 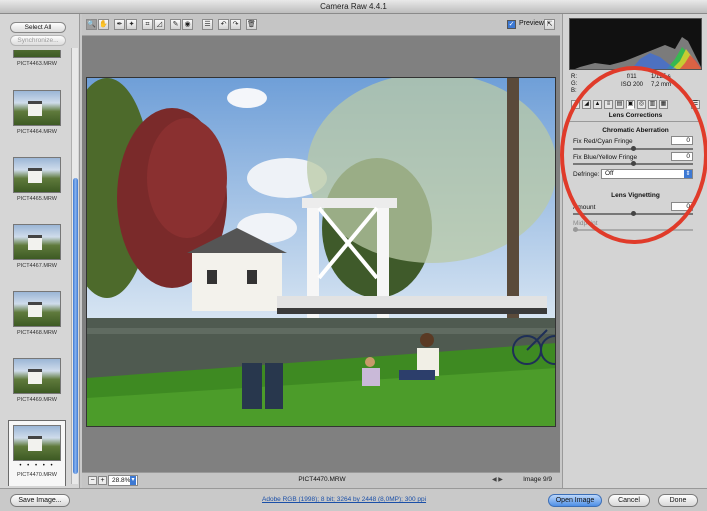 What do you see at coordinates (663, 104) in the screenshot?
I see `snapshots-tab-icon: ▦` at bounding box center [663, 104].